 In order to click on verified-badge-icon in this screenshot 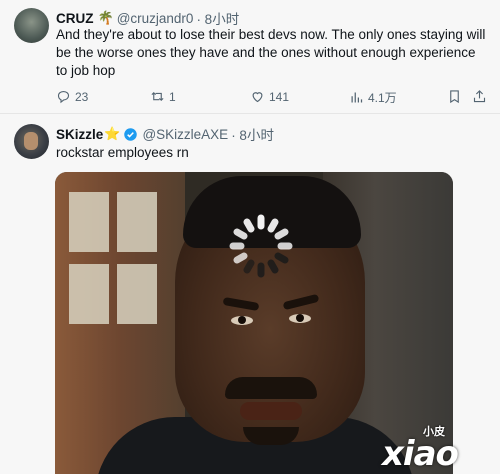, I will do `click(131, 134)`.